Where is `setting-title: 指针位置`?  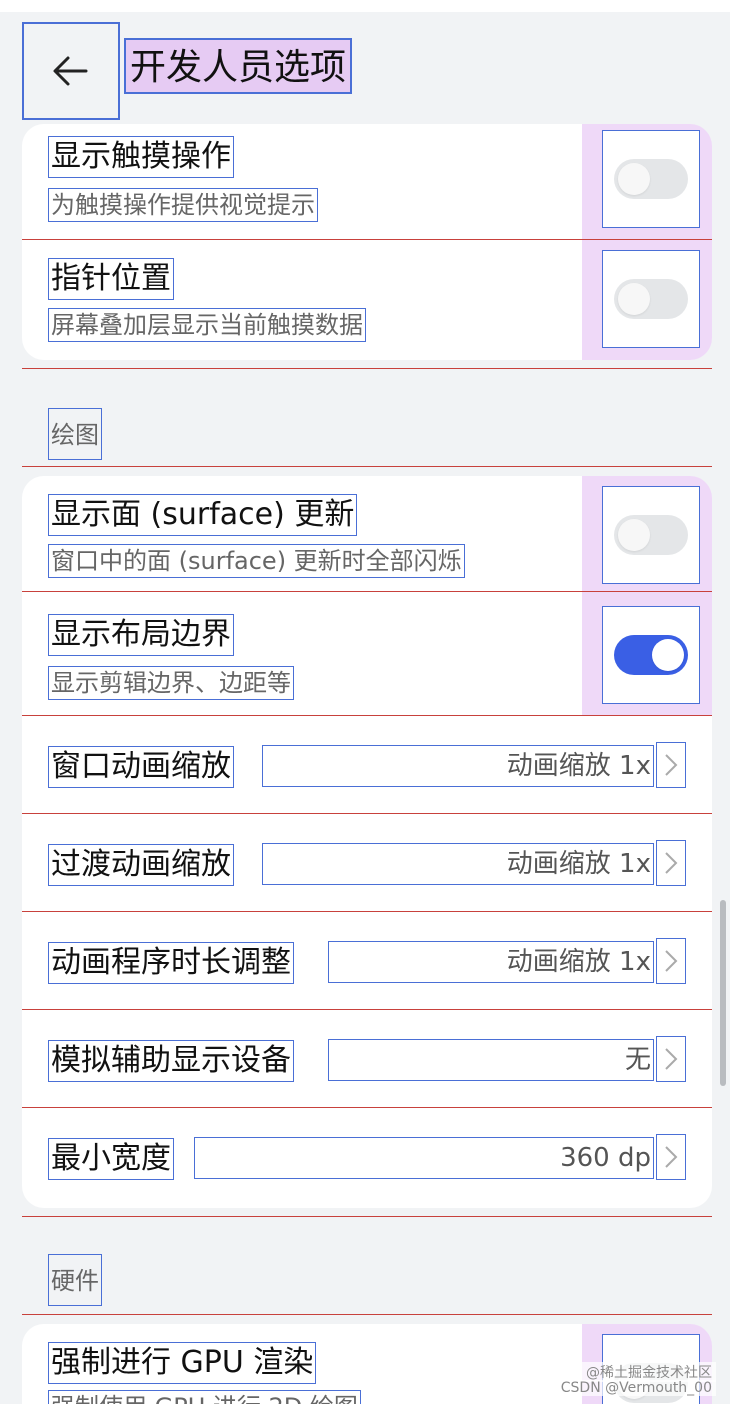 setting-title: 指针位置 is located at coordinates (111, 279).